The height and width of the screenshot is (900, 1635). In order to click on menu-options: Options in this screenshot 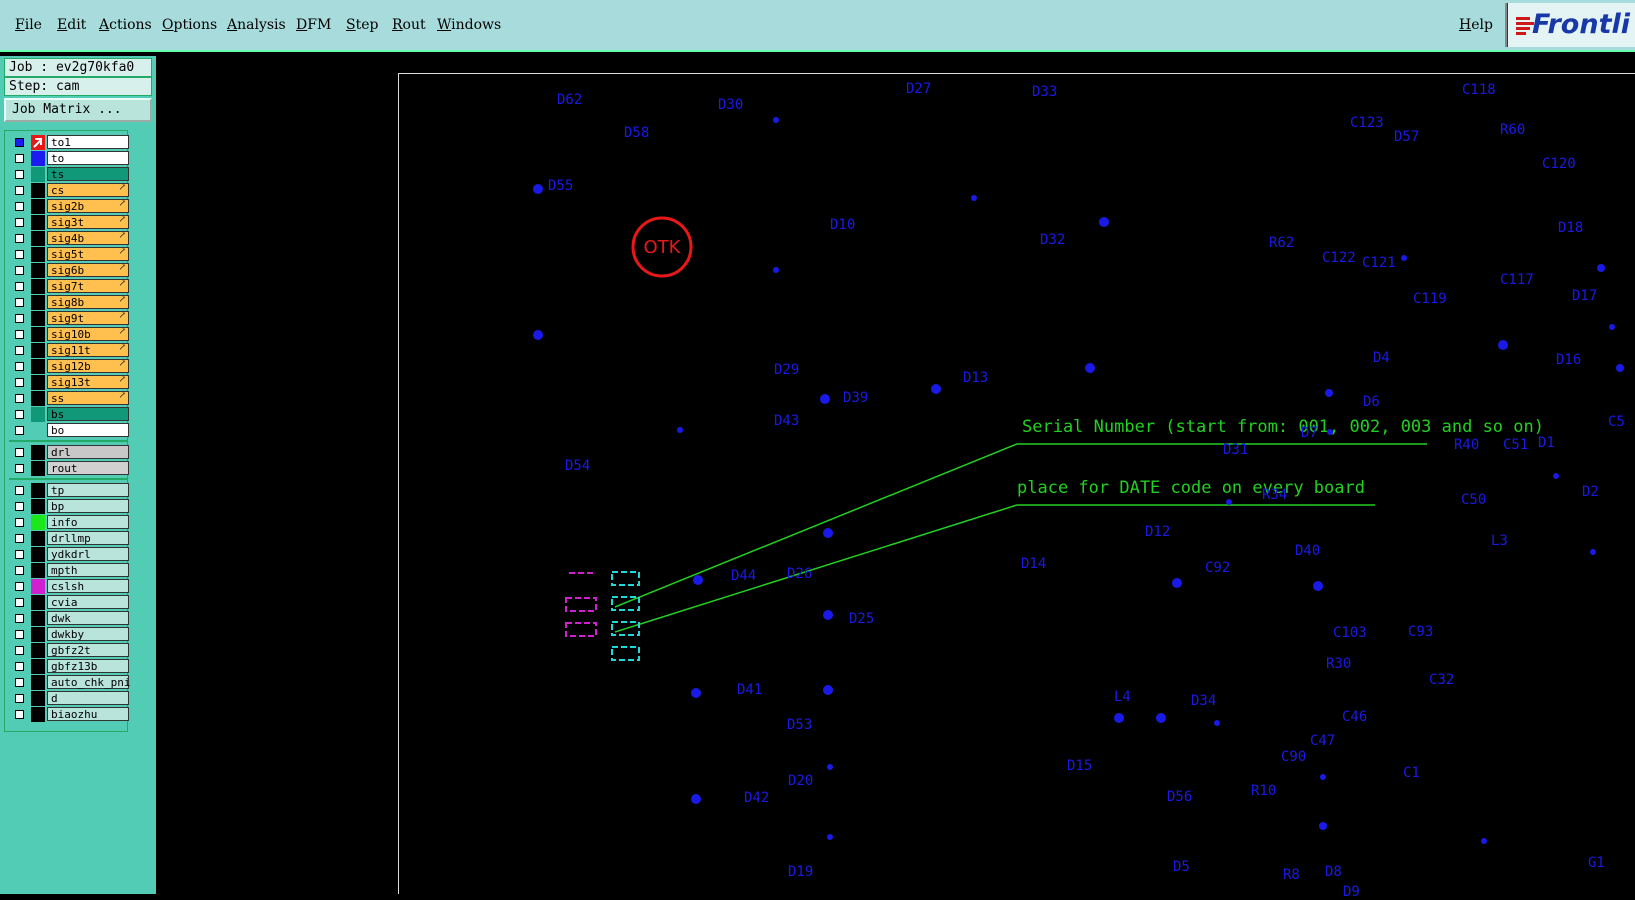, I will do `click(189, 25)`.